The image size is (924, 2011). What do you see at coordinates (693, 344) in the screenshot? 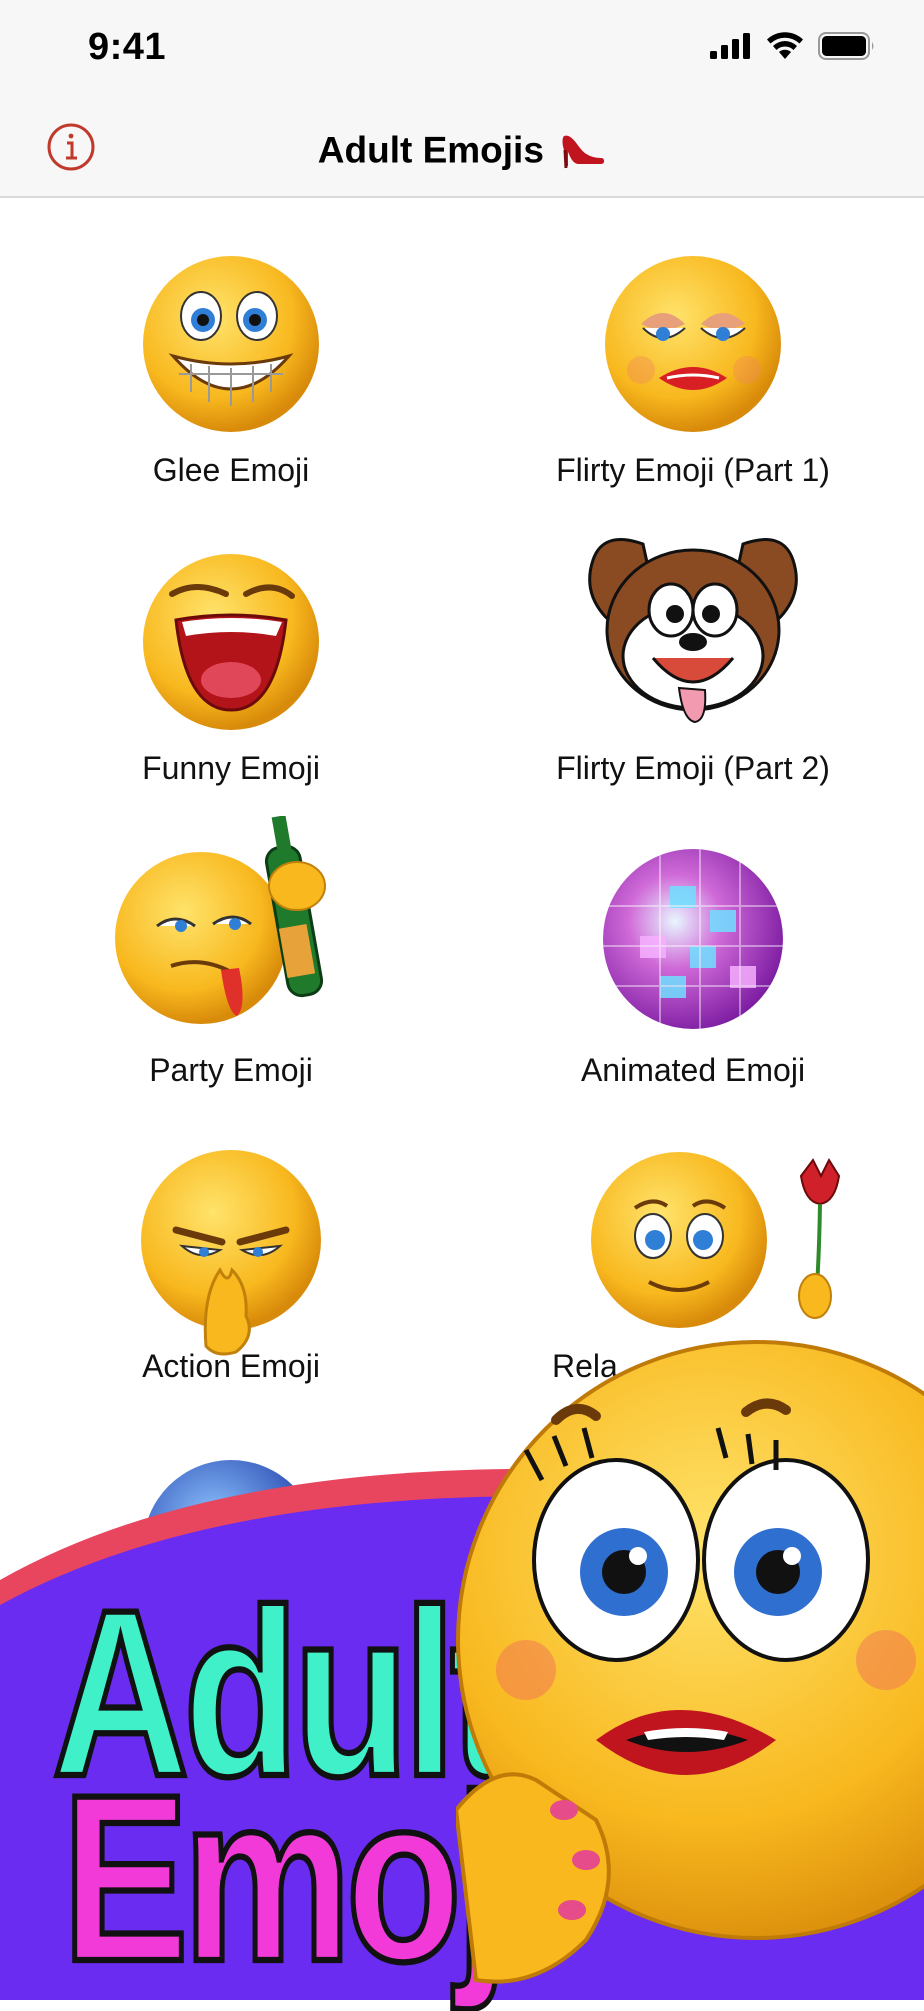
I see `flirty-emoji-icon` at bounding box center [693, 344].